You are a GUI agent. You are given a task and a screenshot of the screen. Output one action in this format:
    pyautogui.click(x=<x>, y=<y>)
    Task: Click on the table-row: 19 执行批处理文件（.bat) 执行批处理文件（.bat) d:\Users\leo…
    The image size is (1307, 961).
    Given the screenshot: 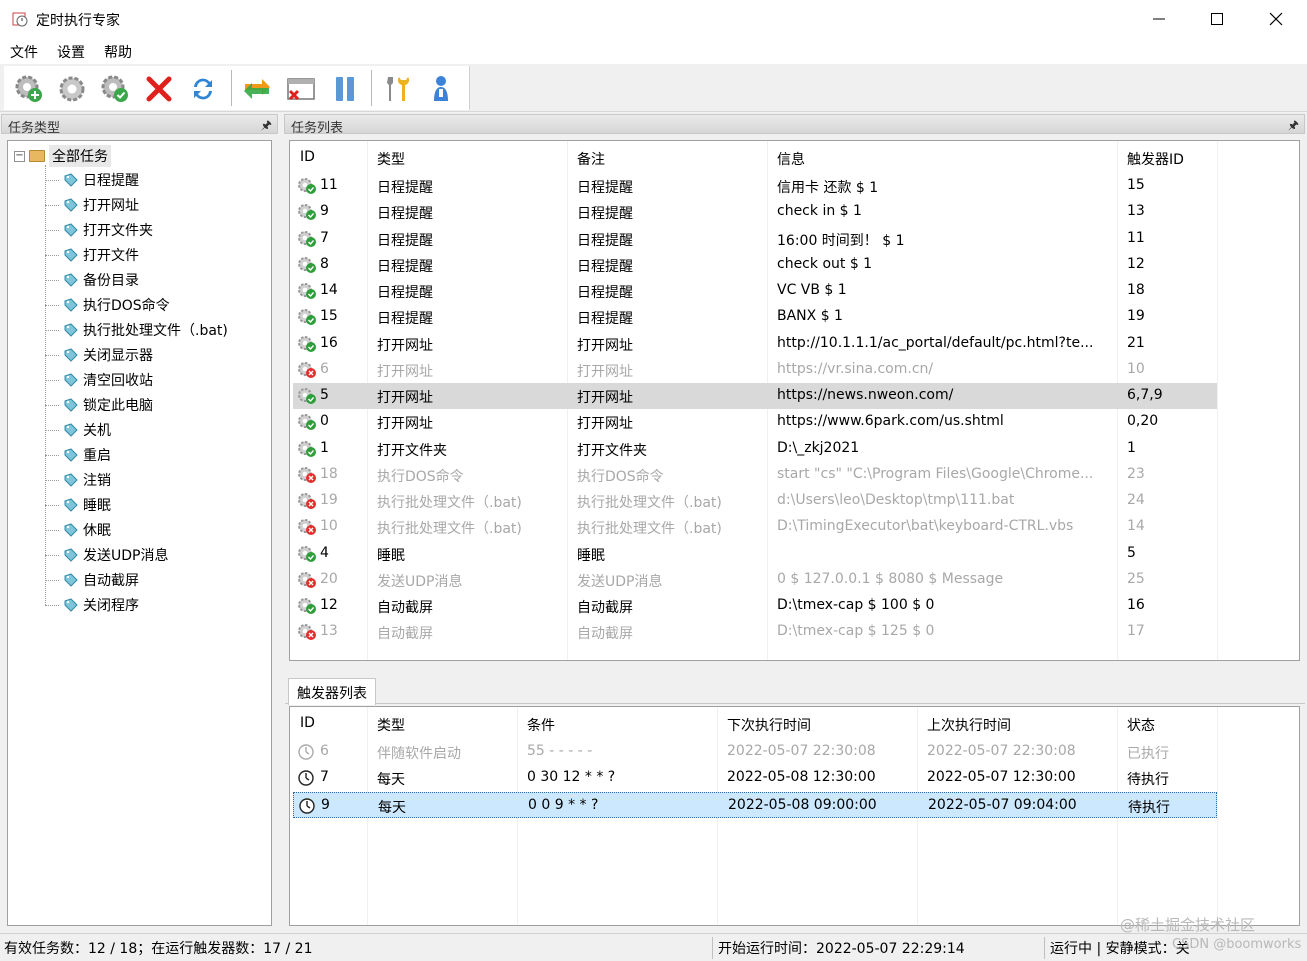 What is the action you would take?
    pyautogui.click(x=755, y=501)
    